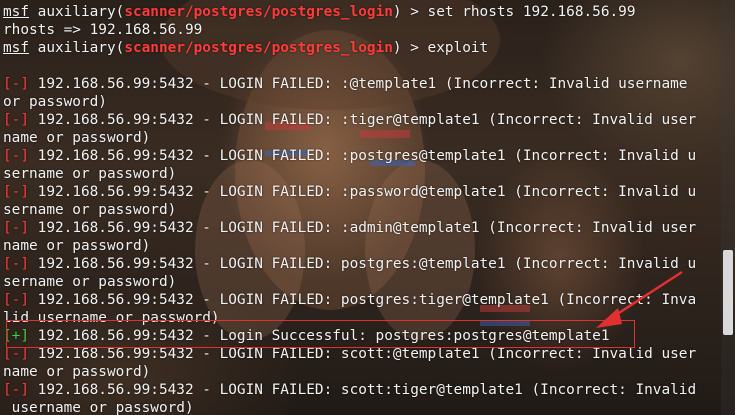 This screenshot has height=415, width=735. I want to click on arrow-icon, so click(639, 299).